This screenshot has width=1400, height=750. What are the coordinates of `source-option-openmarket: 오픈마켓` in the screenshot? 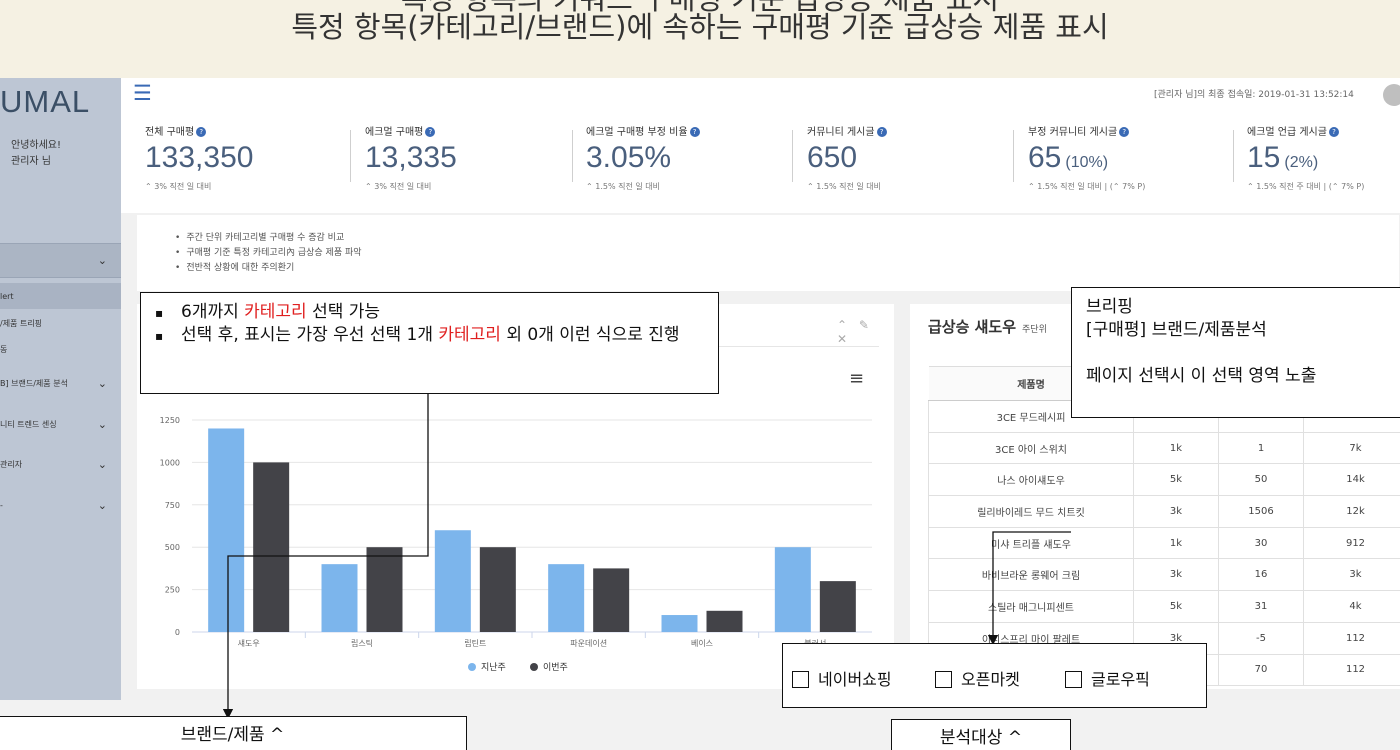 It's located at (977, 678).